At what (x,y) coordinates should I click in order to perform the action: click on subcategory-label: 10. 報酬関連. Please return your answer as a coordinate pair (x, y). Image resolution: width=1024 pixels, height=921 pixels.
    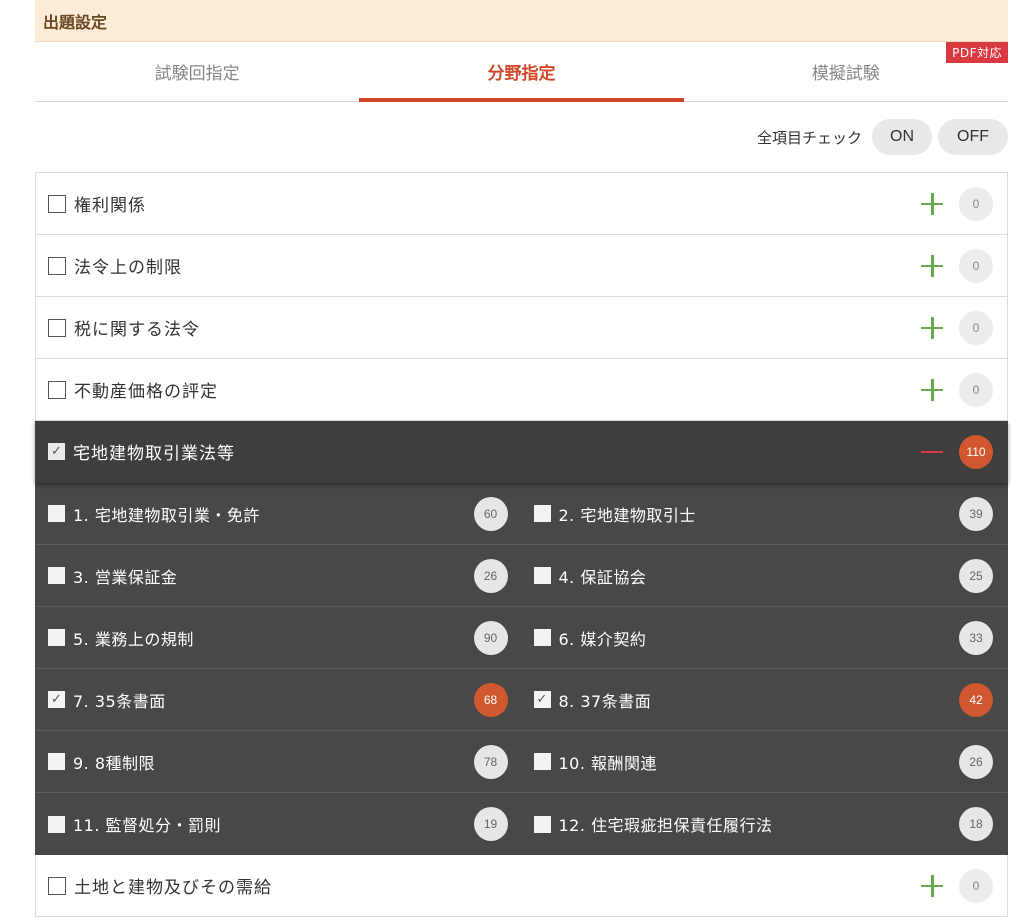
    Looking at the image, I should click on (608, 763).